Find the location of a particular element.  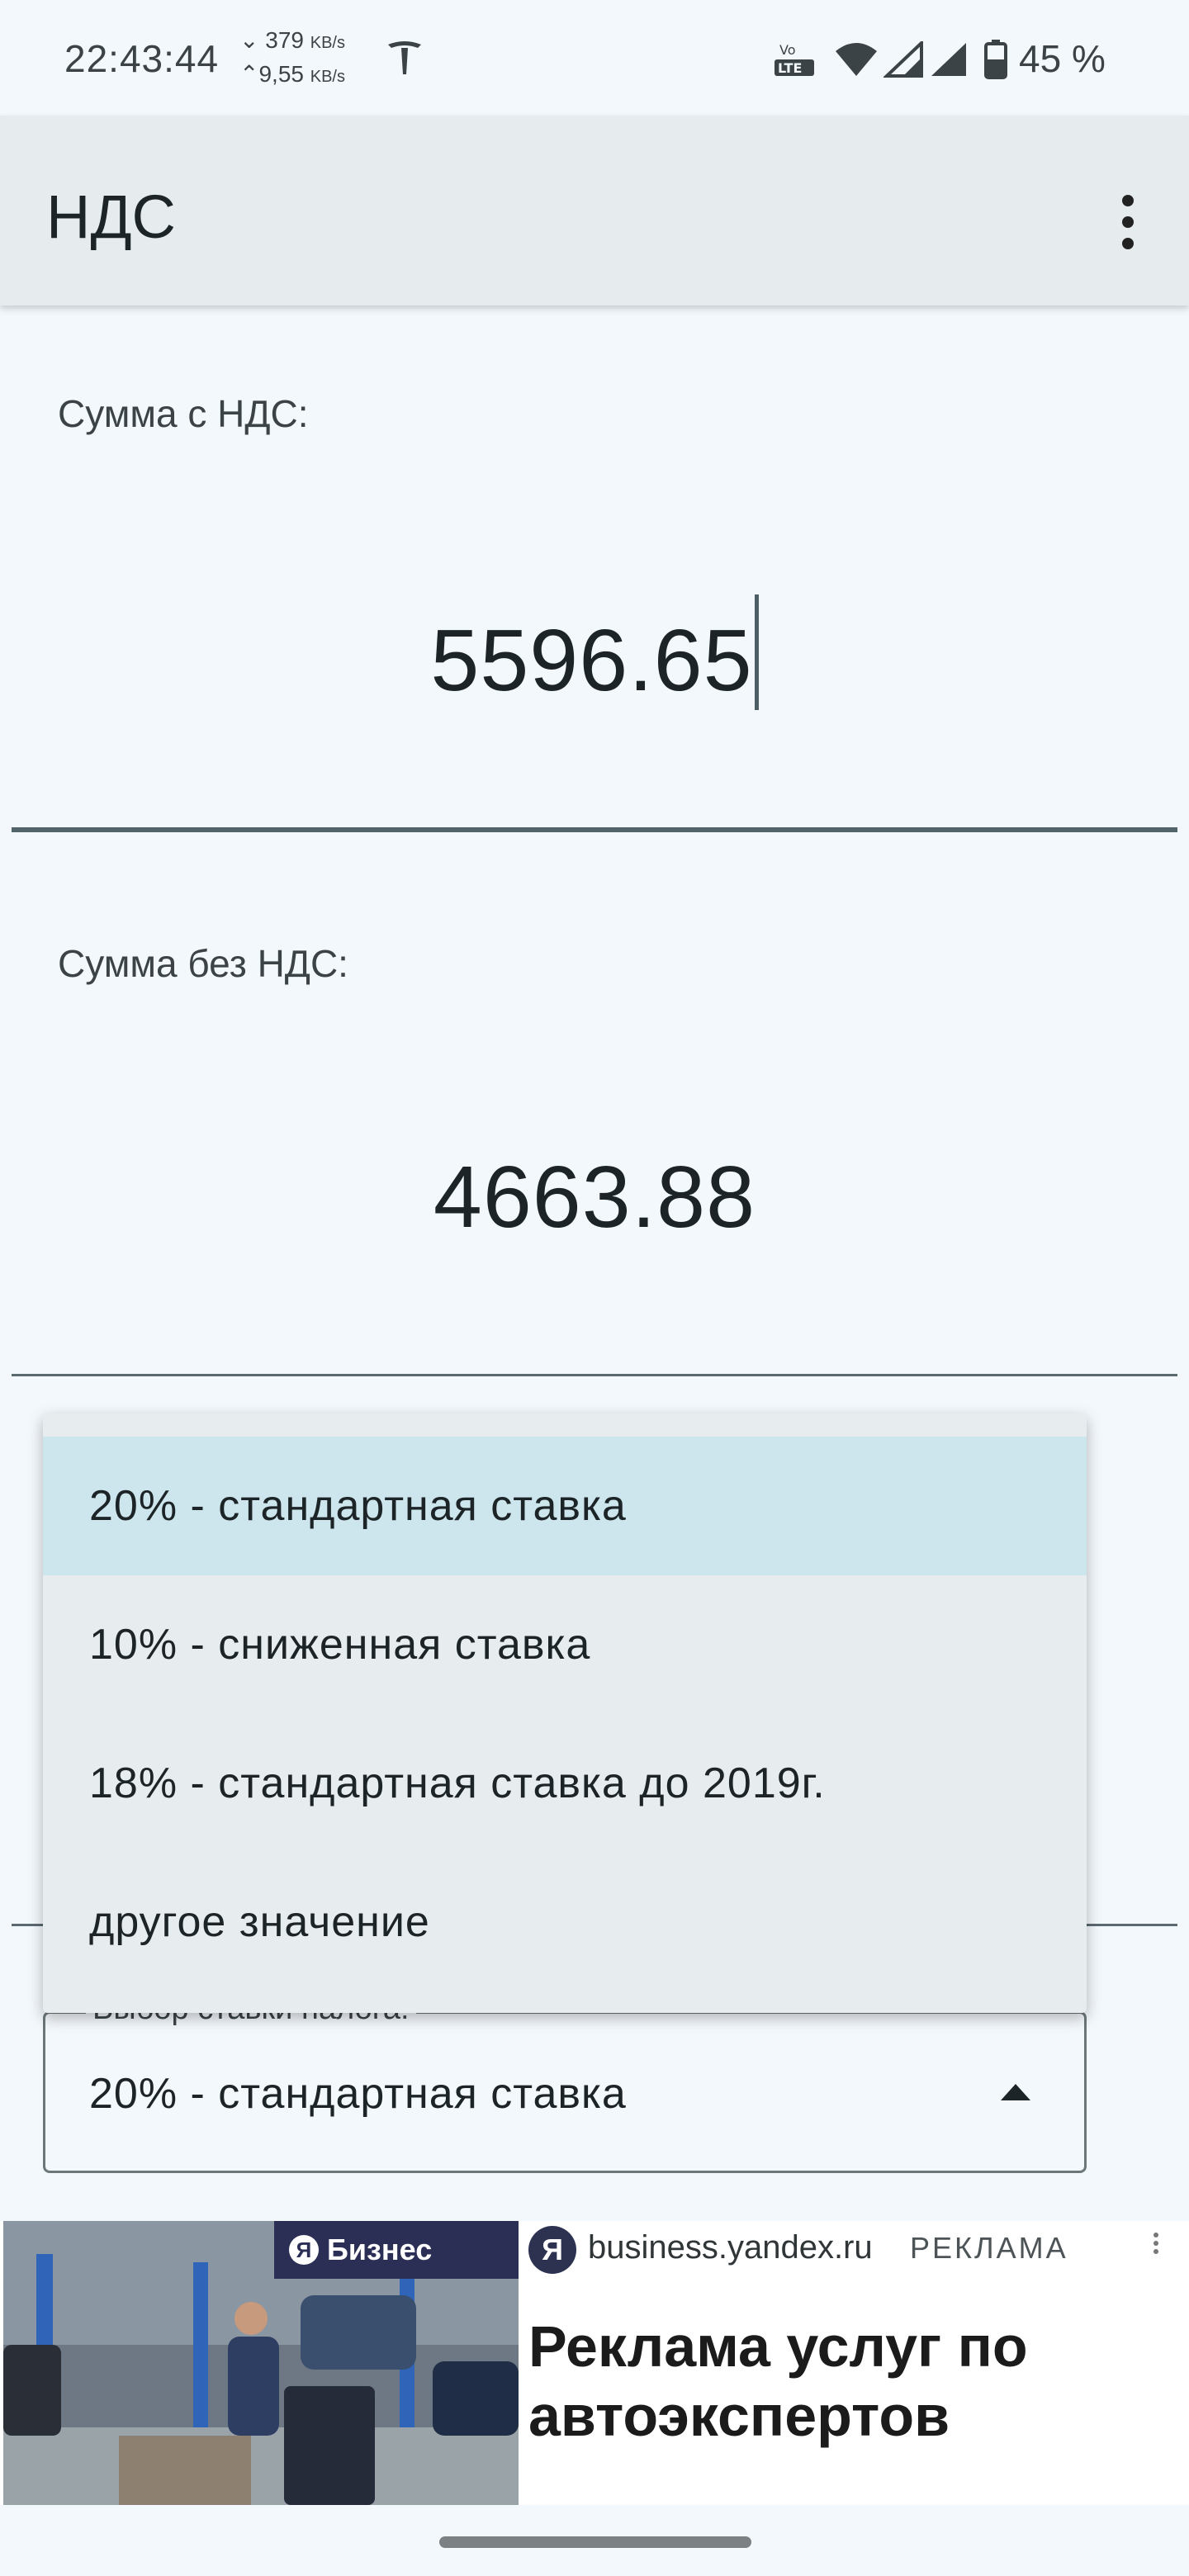

tesla-icon is located at coordinates (404, 60).